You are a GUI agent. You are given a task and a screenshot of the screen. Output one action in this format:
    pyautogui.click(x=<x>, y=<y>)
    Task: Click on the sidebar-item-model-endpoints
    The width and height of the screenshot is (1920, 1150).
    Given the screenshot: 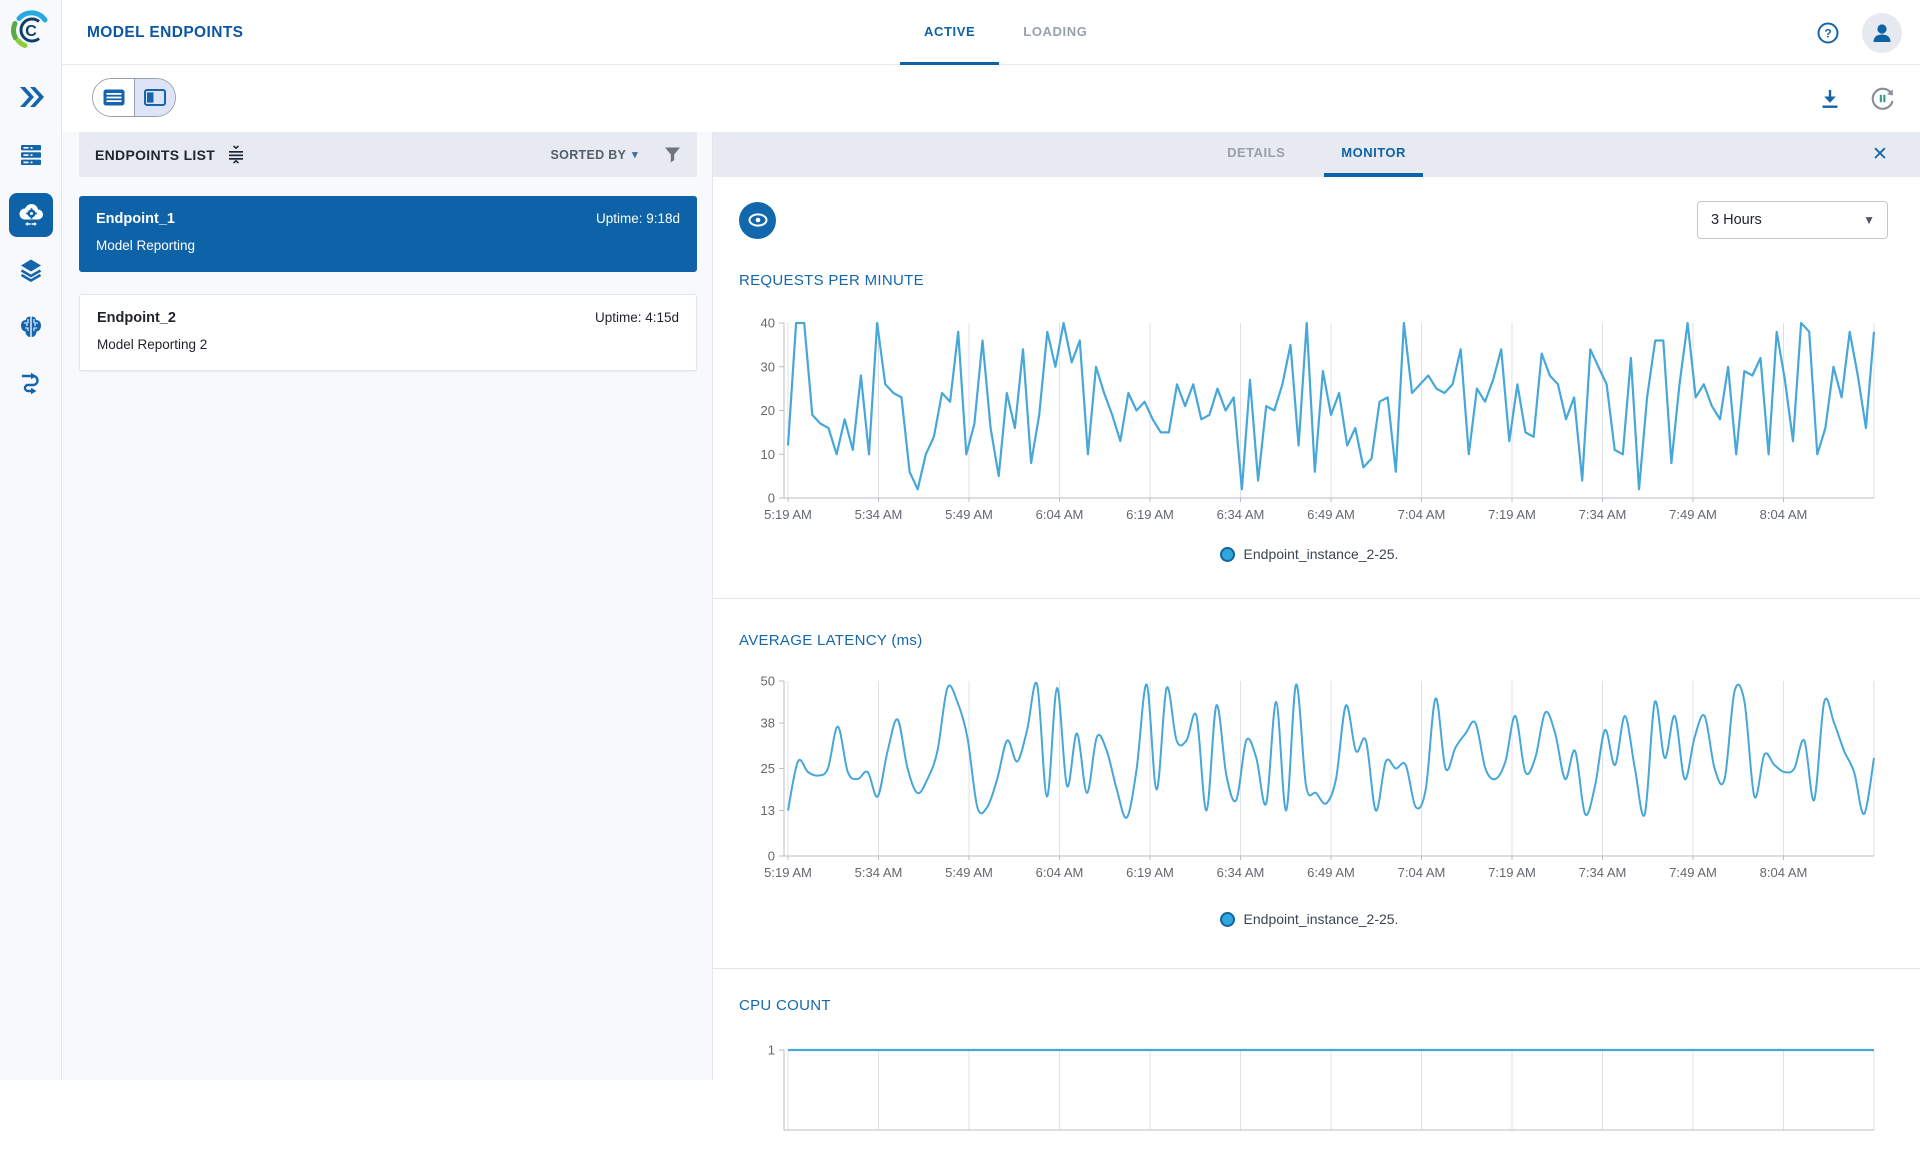 What is the action you would take?
    pyautogui.click(x=31, y=215)
    